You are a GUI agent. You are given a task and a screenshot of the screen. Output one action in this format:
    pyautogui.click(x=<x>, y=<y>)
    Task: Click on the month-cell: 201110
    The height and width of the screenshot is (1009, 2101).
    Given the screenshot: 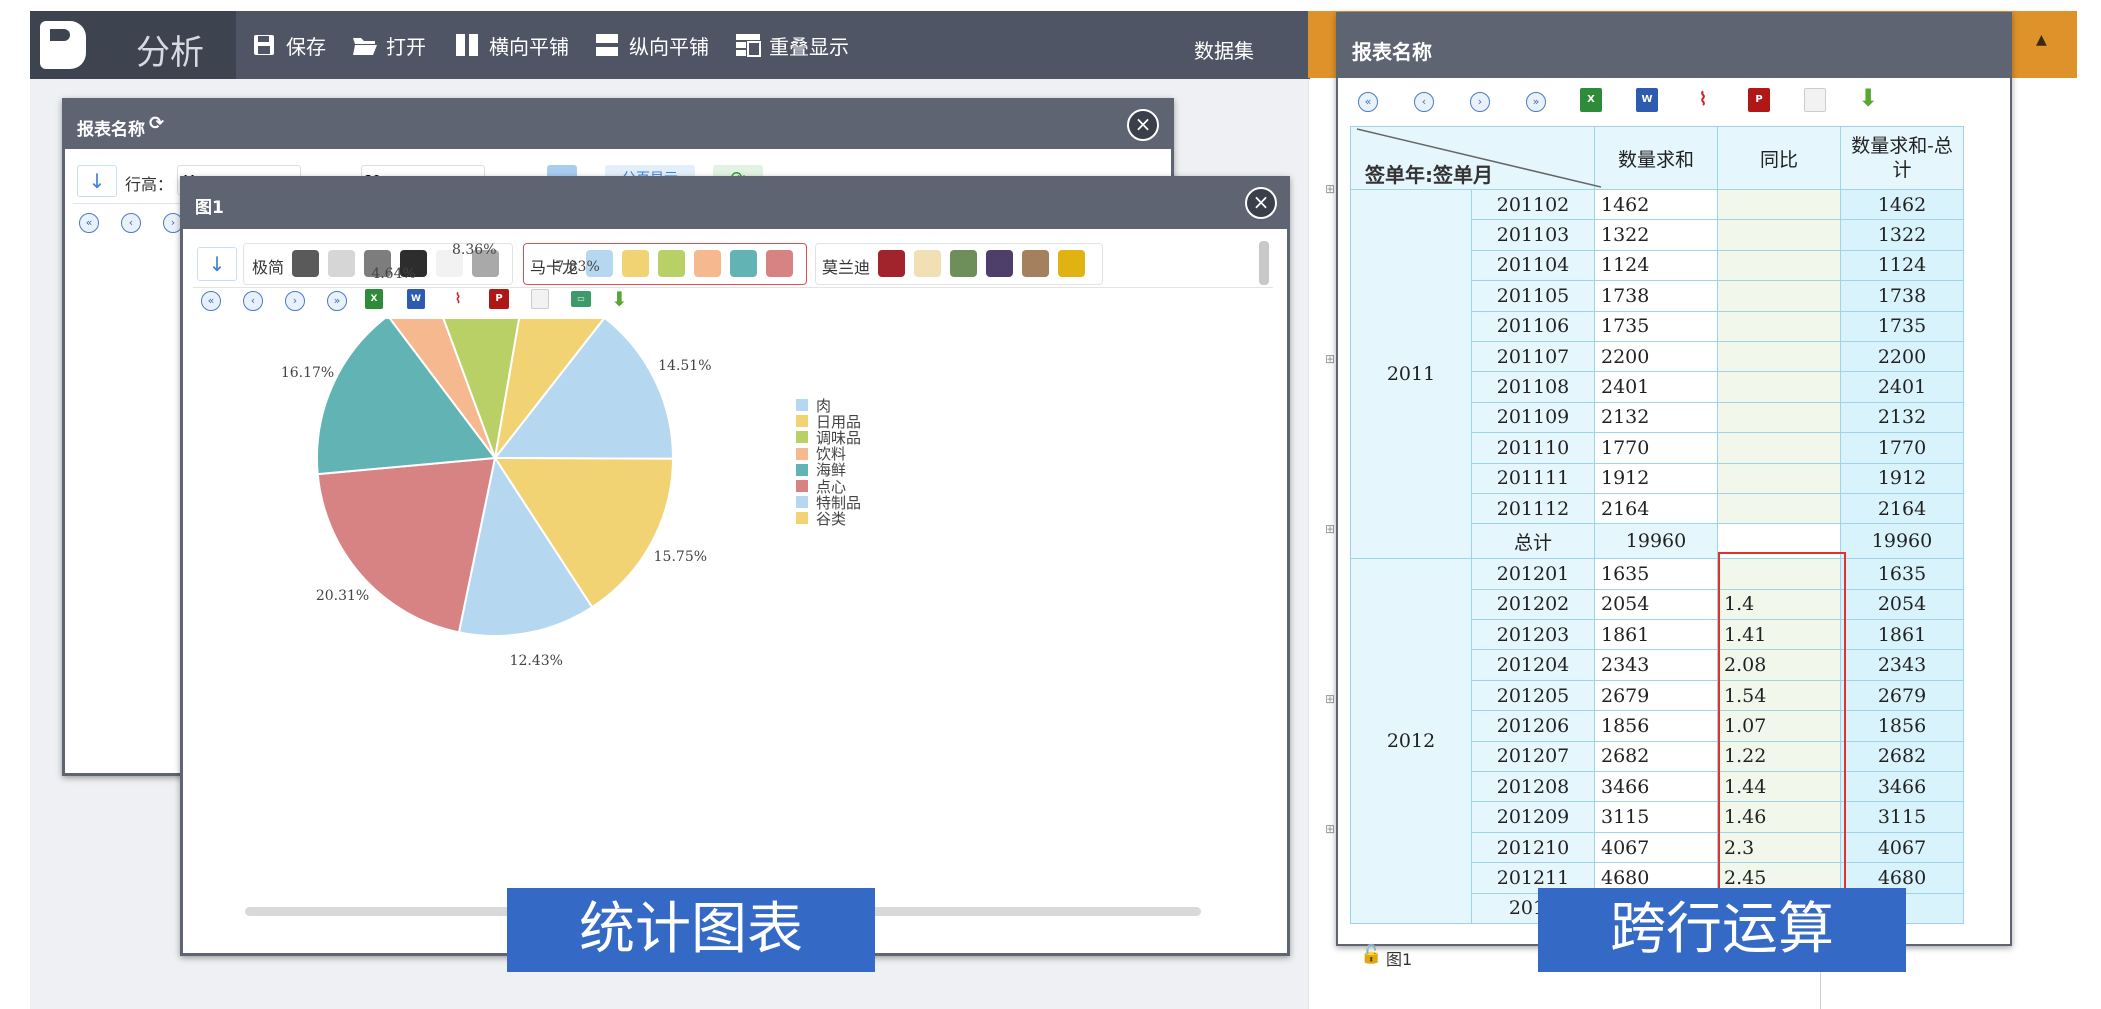 What is the action you would take?
    pyautogui.click(x=1533, y=448)
    